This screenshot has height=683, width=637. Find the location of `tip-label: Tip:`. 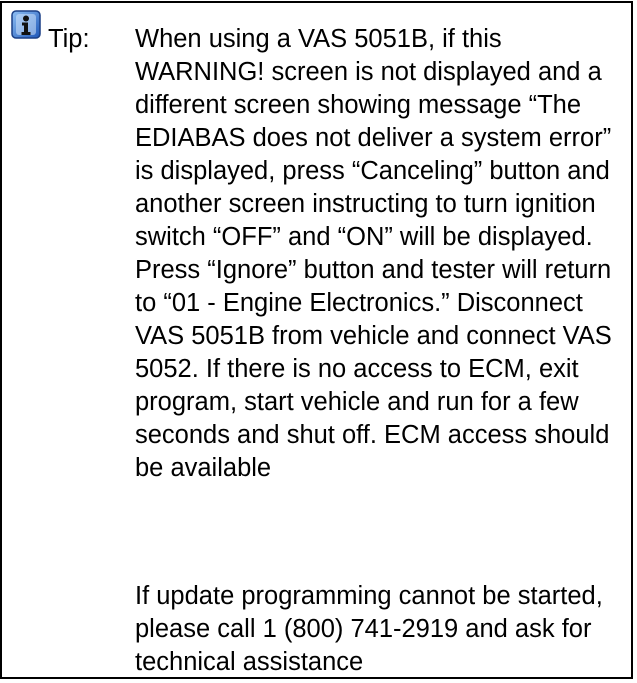

tip-label: Tip: is located at coordinates (69, 39).